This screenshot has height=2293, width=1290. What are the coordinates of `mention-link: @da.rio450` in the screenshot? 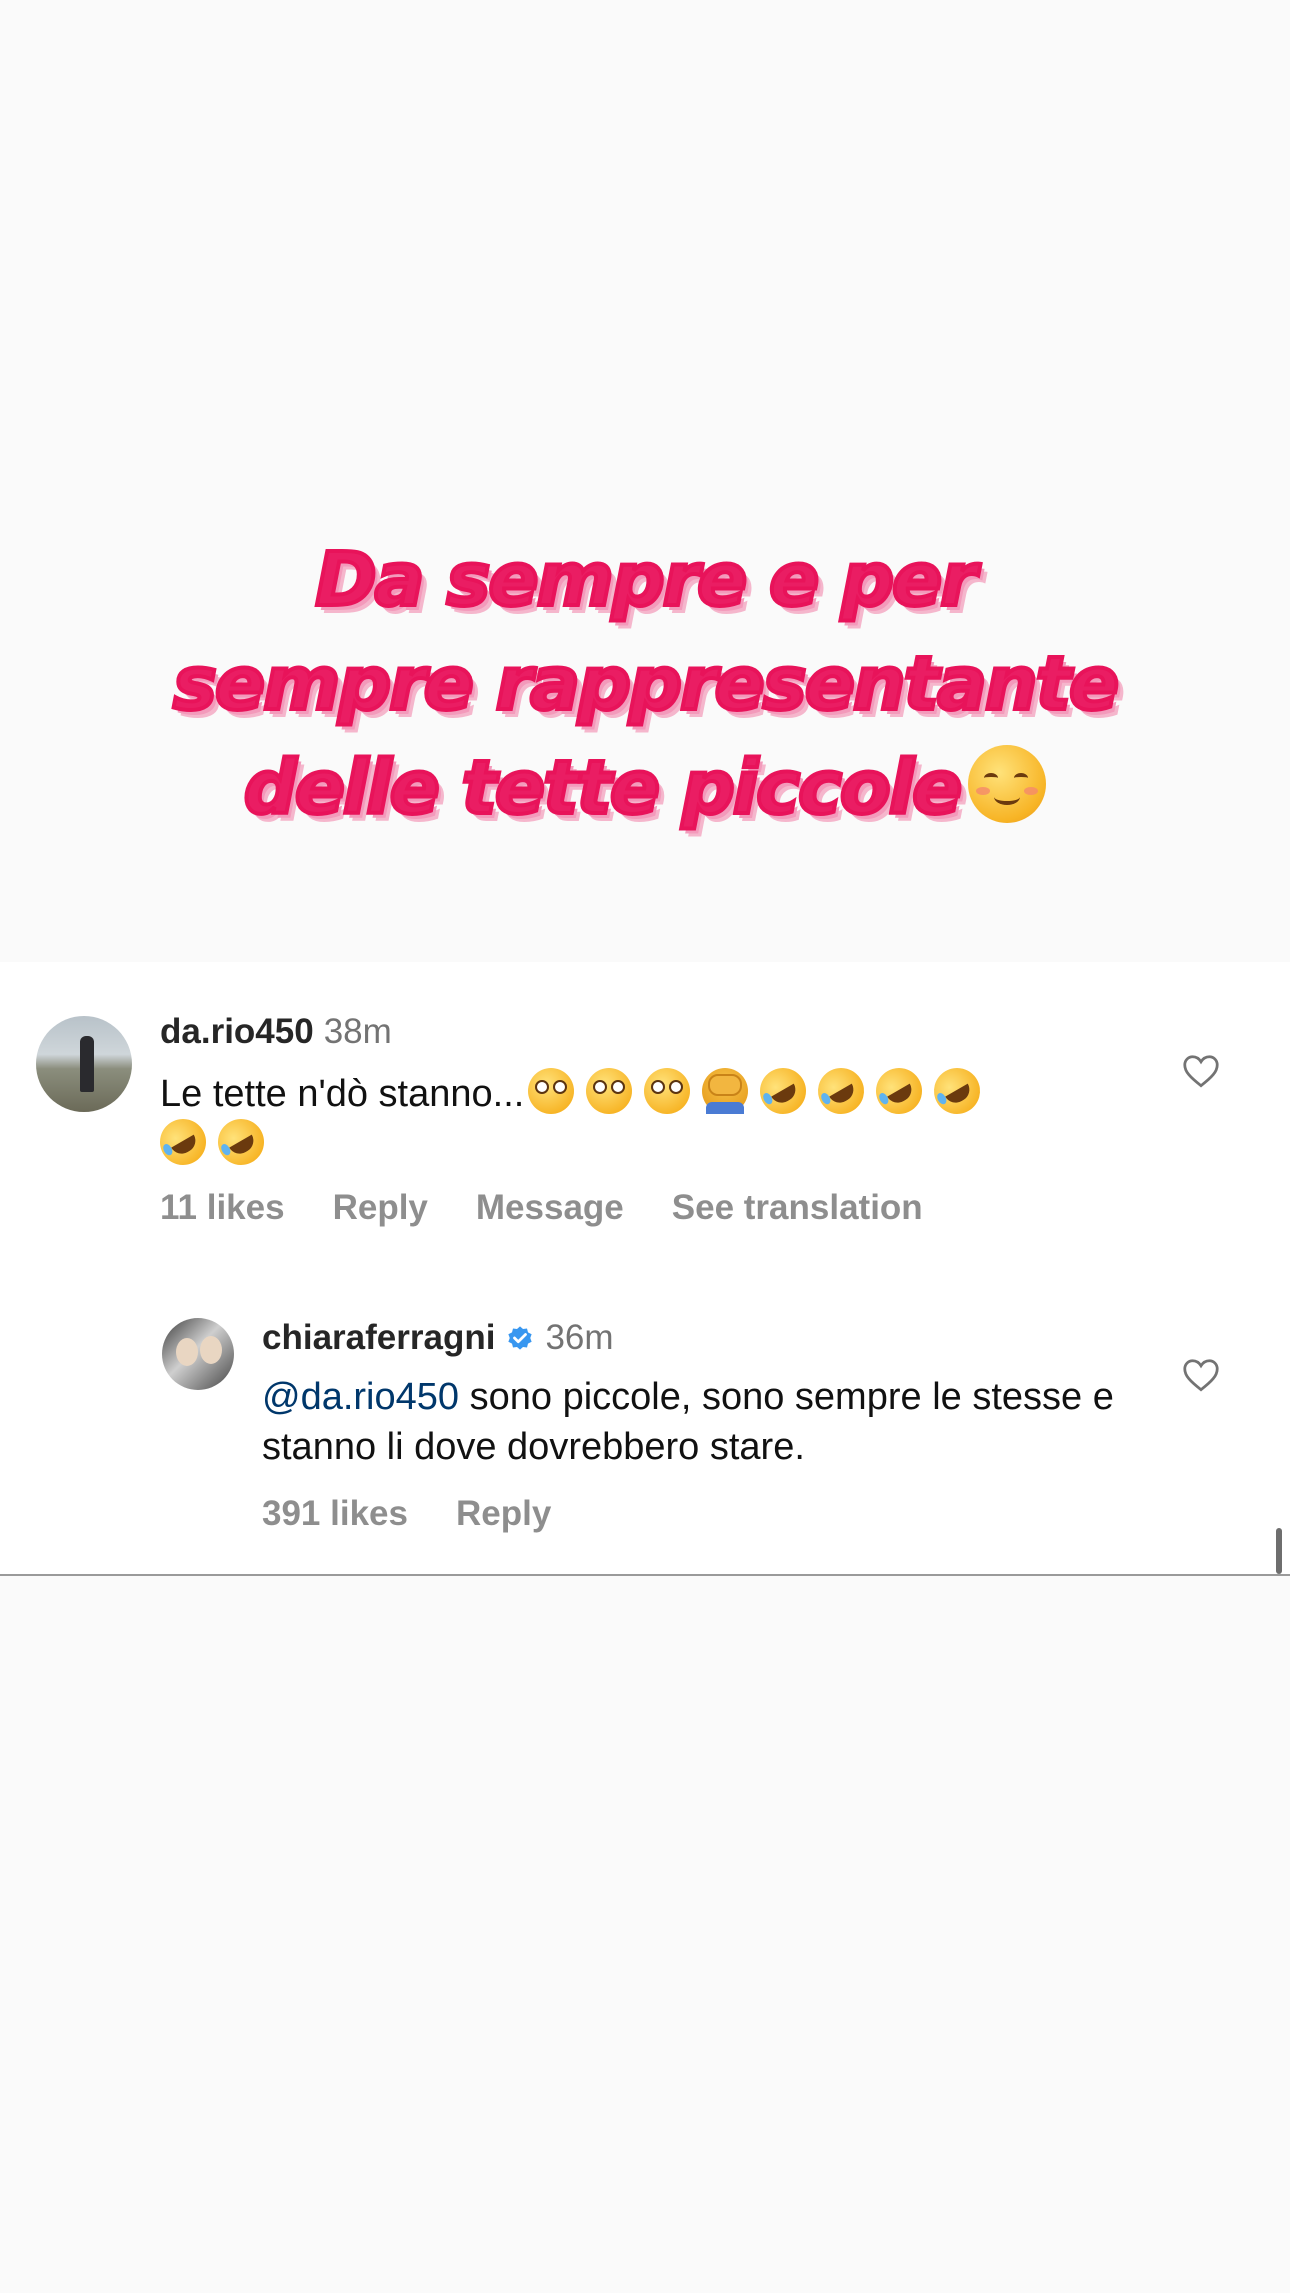 It's located at (360, 1397).